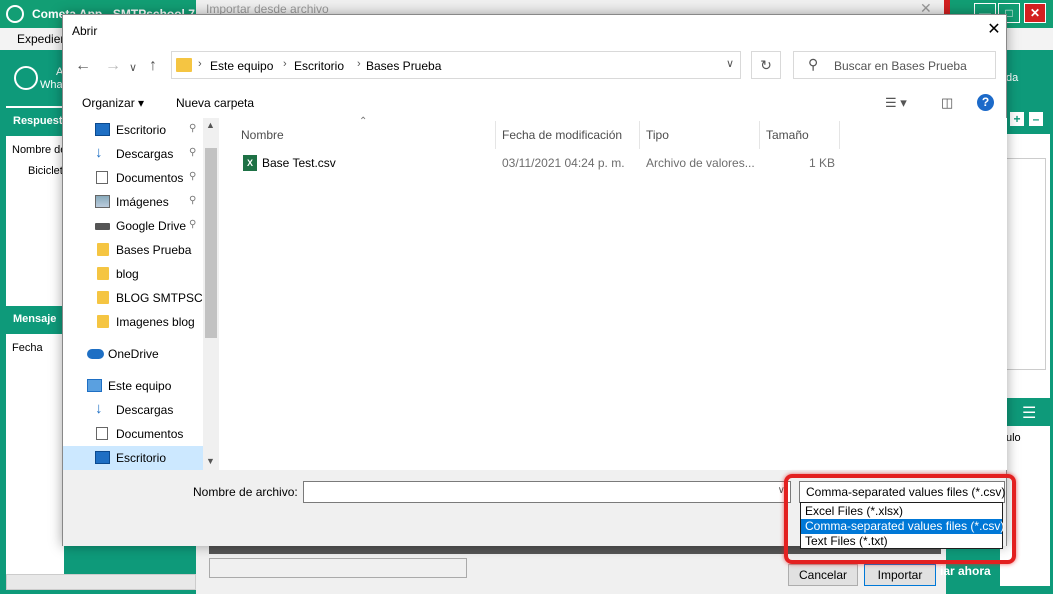  I want to click on cloud-icon, so click(95, 354).